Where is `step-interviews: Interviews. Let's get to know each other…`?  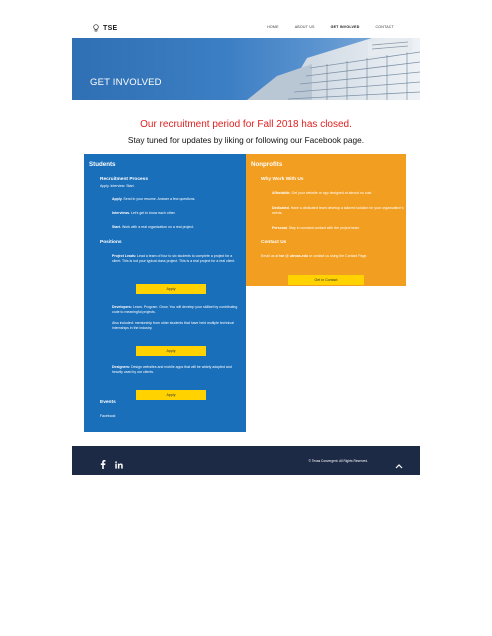 step-interviews: Interviews. Let's get to know each other… is located at coordinates (144, 213).